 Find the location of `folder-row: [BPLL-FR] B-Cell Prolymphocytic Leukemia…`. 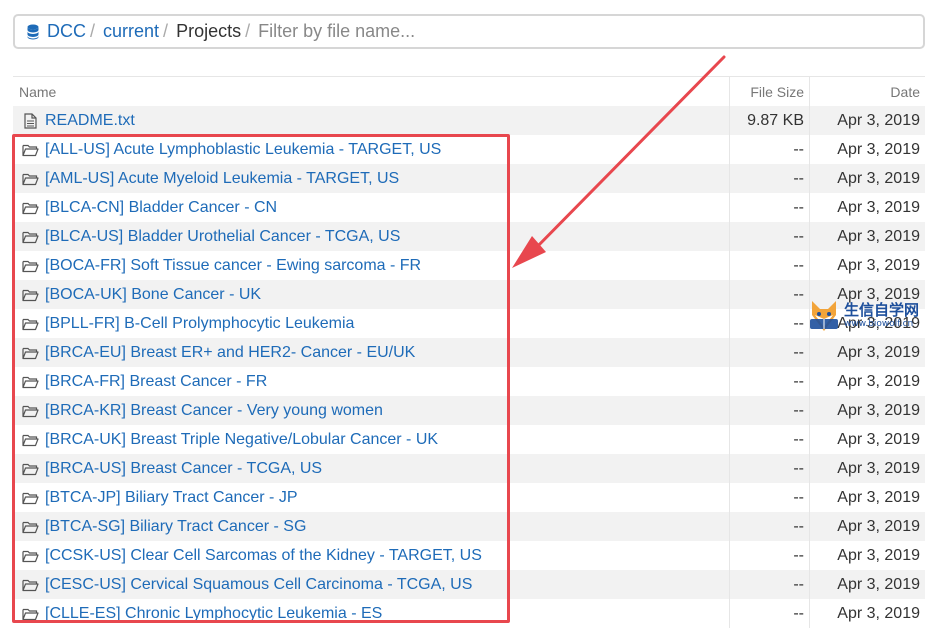

folder-row: [BPLL-FR] B-Cell Prolymphocytic Leukemia… is located at coordinates (469, 323).